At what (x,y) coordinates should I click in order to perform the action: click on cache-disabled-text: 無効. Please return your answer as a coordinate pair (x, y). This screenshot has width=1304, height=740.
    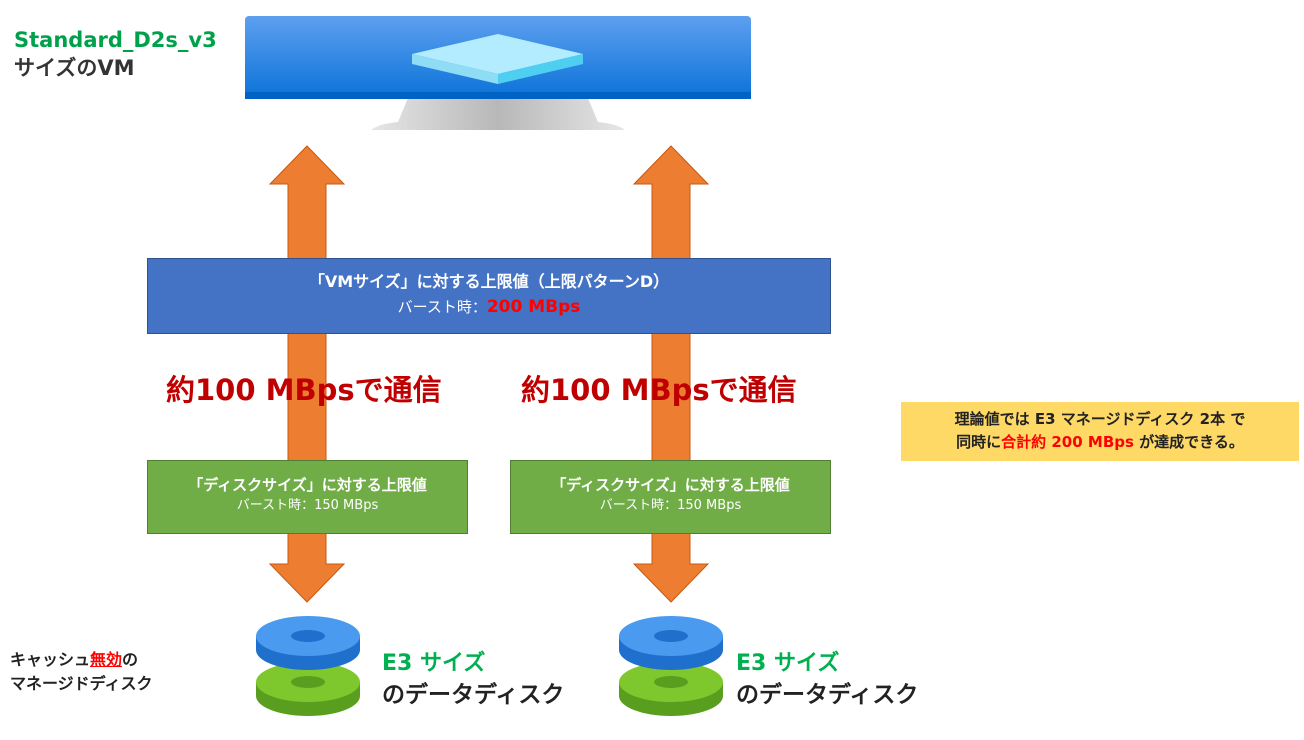
    Looking at the image, I should click on (106, 659).